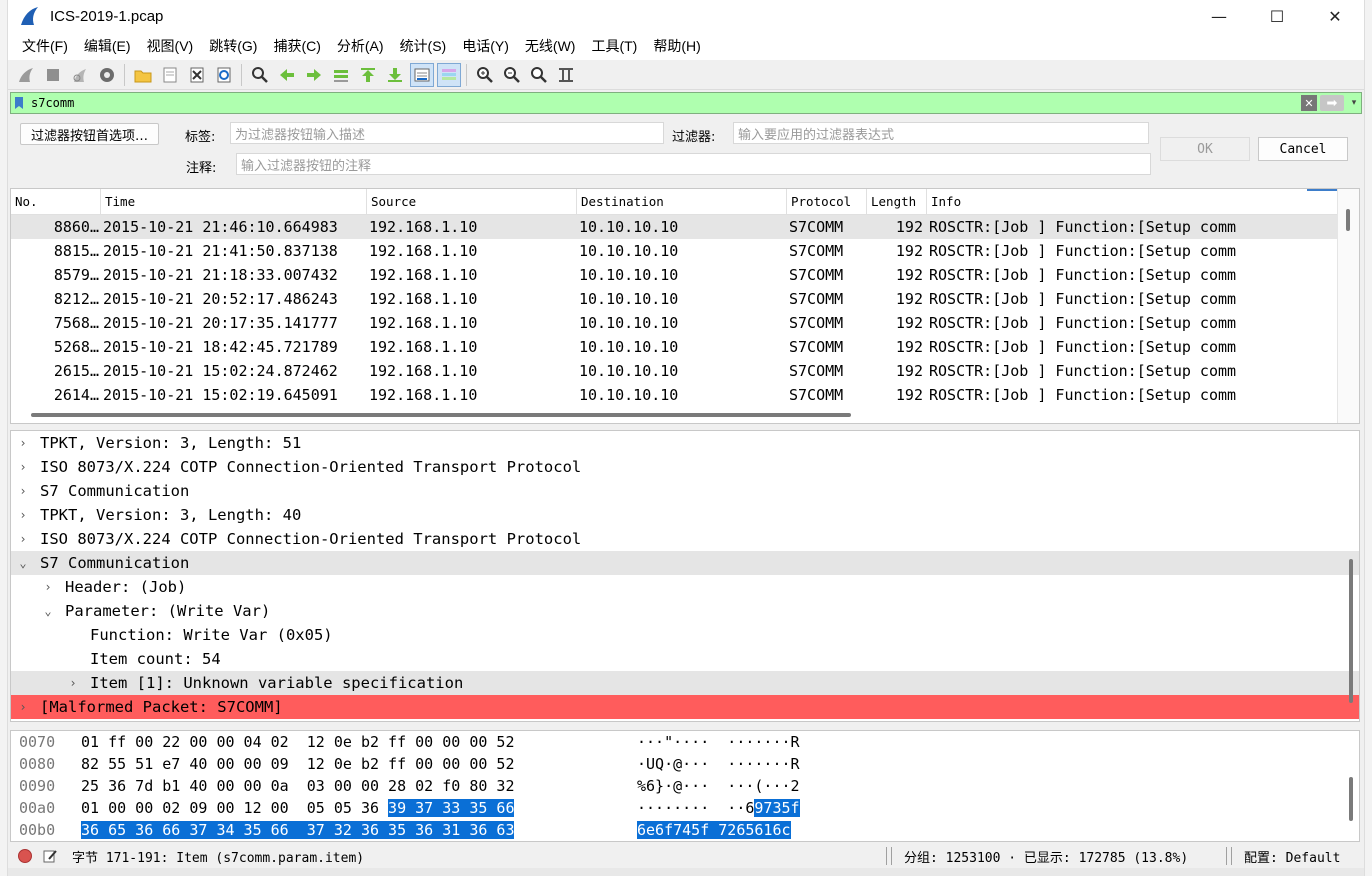 This screenshot has width=1372, height=876. What do you see at coordinates (1205, 149) in the screenshot?
I see `ok-button: OK` at bounding box center [1205, 149].